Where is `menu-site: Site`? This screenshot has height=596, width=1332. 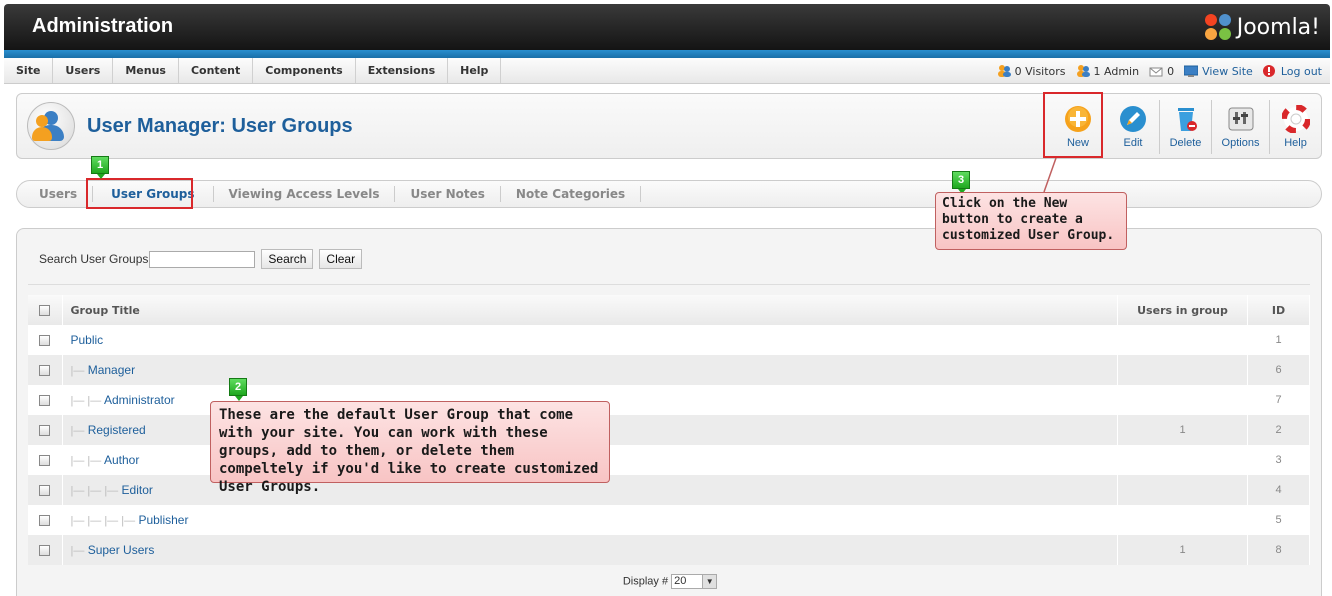 menu-site: Site is located at coordinates (29, 70).